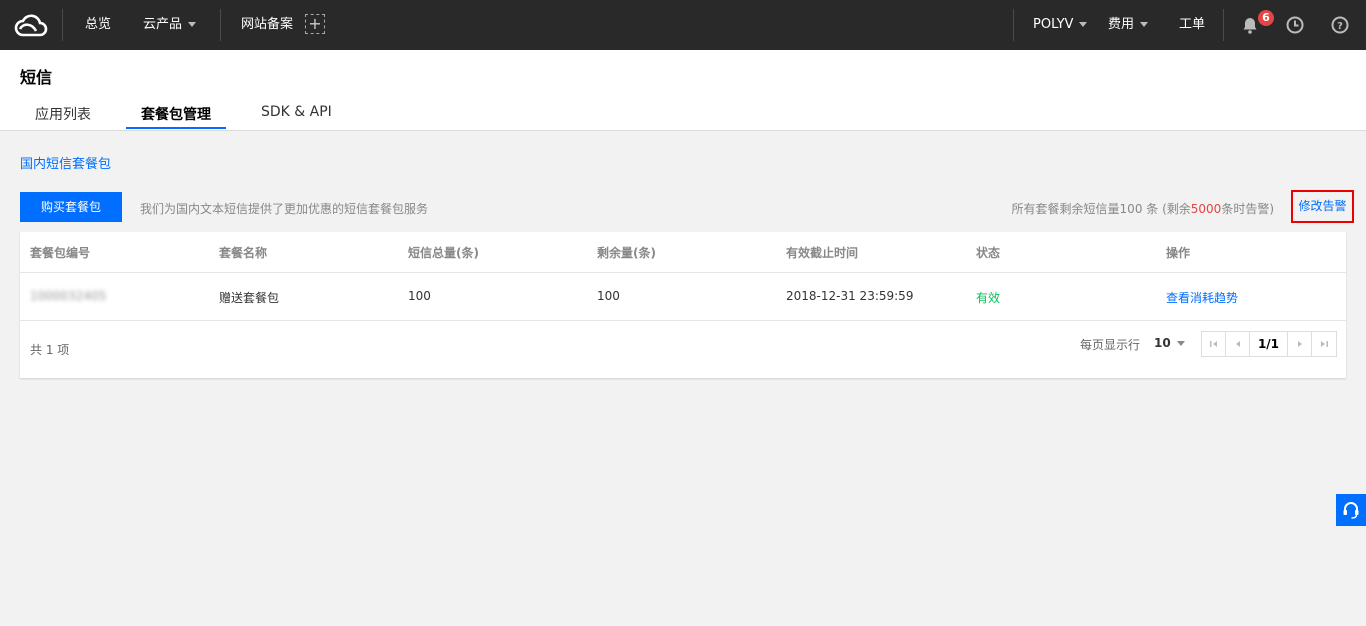 This screenshot has height=626, width=1366. I want to click on alert-threshold: 5000, so click(1206, 209).